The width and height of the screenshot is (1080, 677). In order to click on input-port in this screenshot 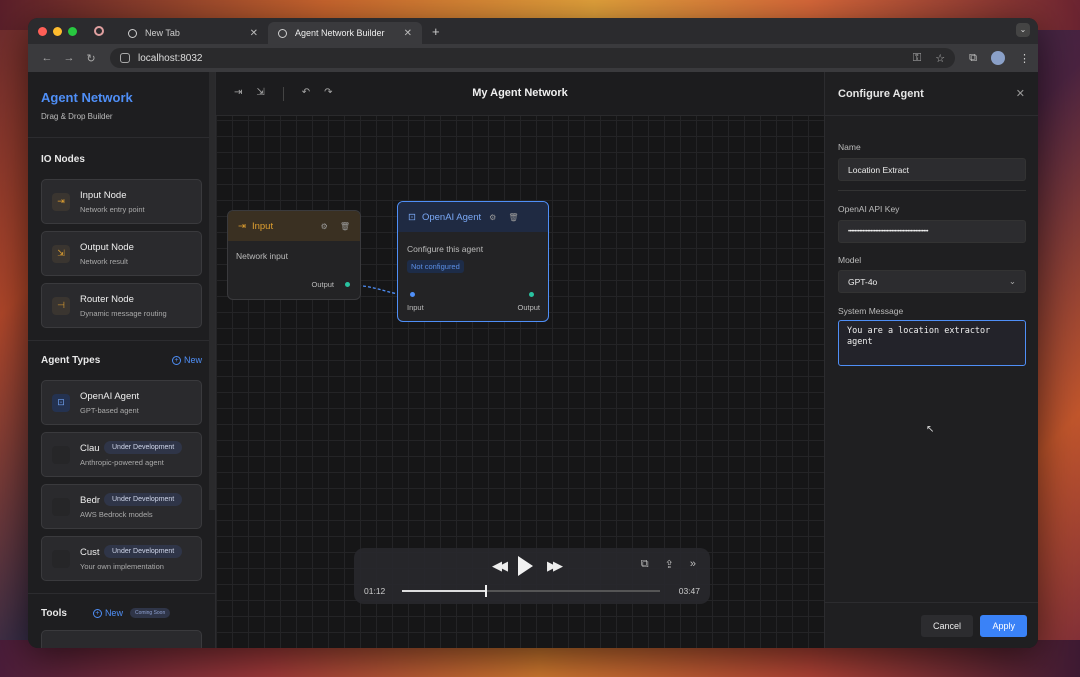, I will do `click(412, 294)`.